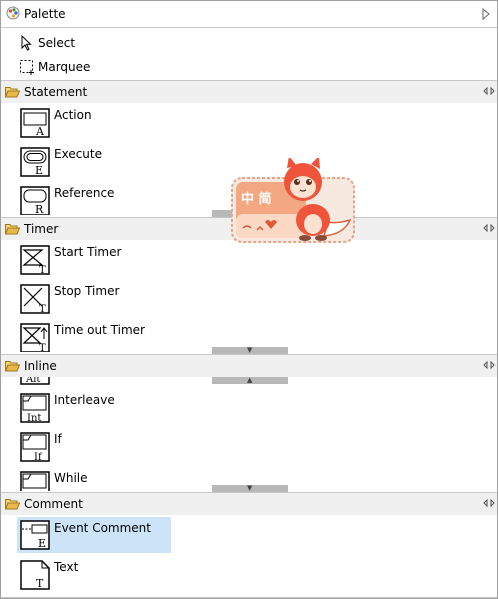  Describe the element at coordinates (102, 528) in the screenshot. I see `entry-label: Event Comment` at that location.